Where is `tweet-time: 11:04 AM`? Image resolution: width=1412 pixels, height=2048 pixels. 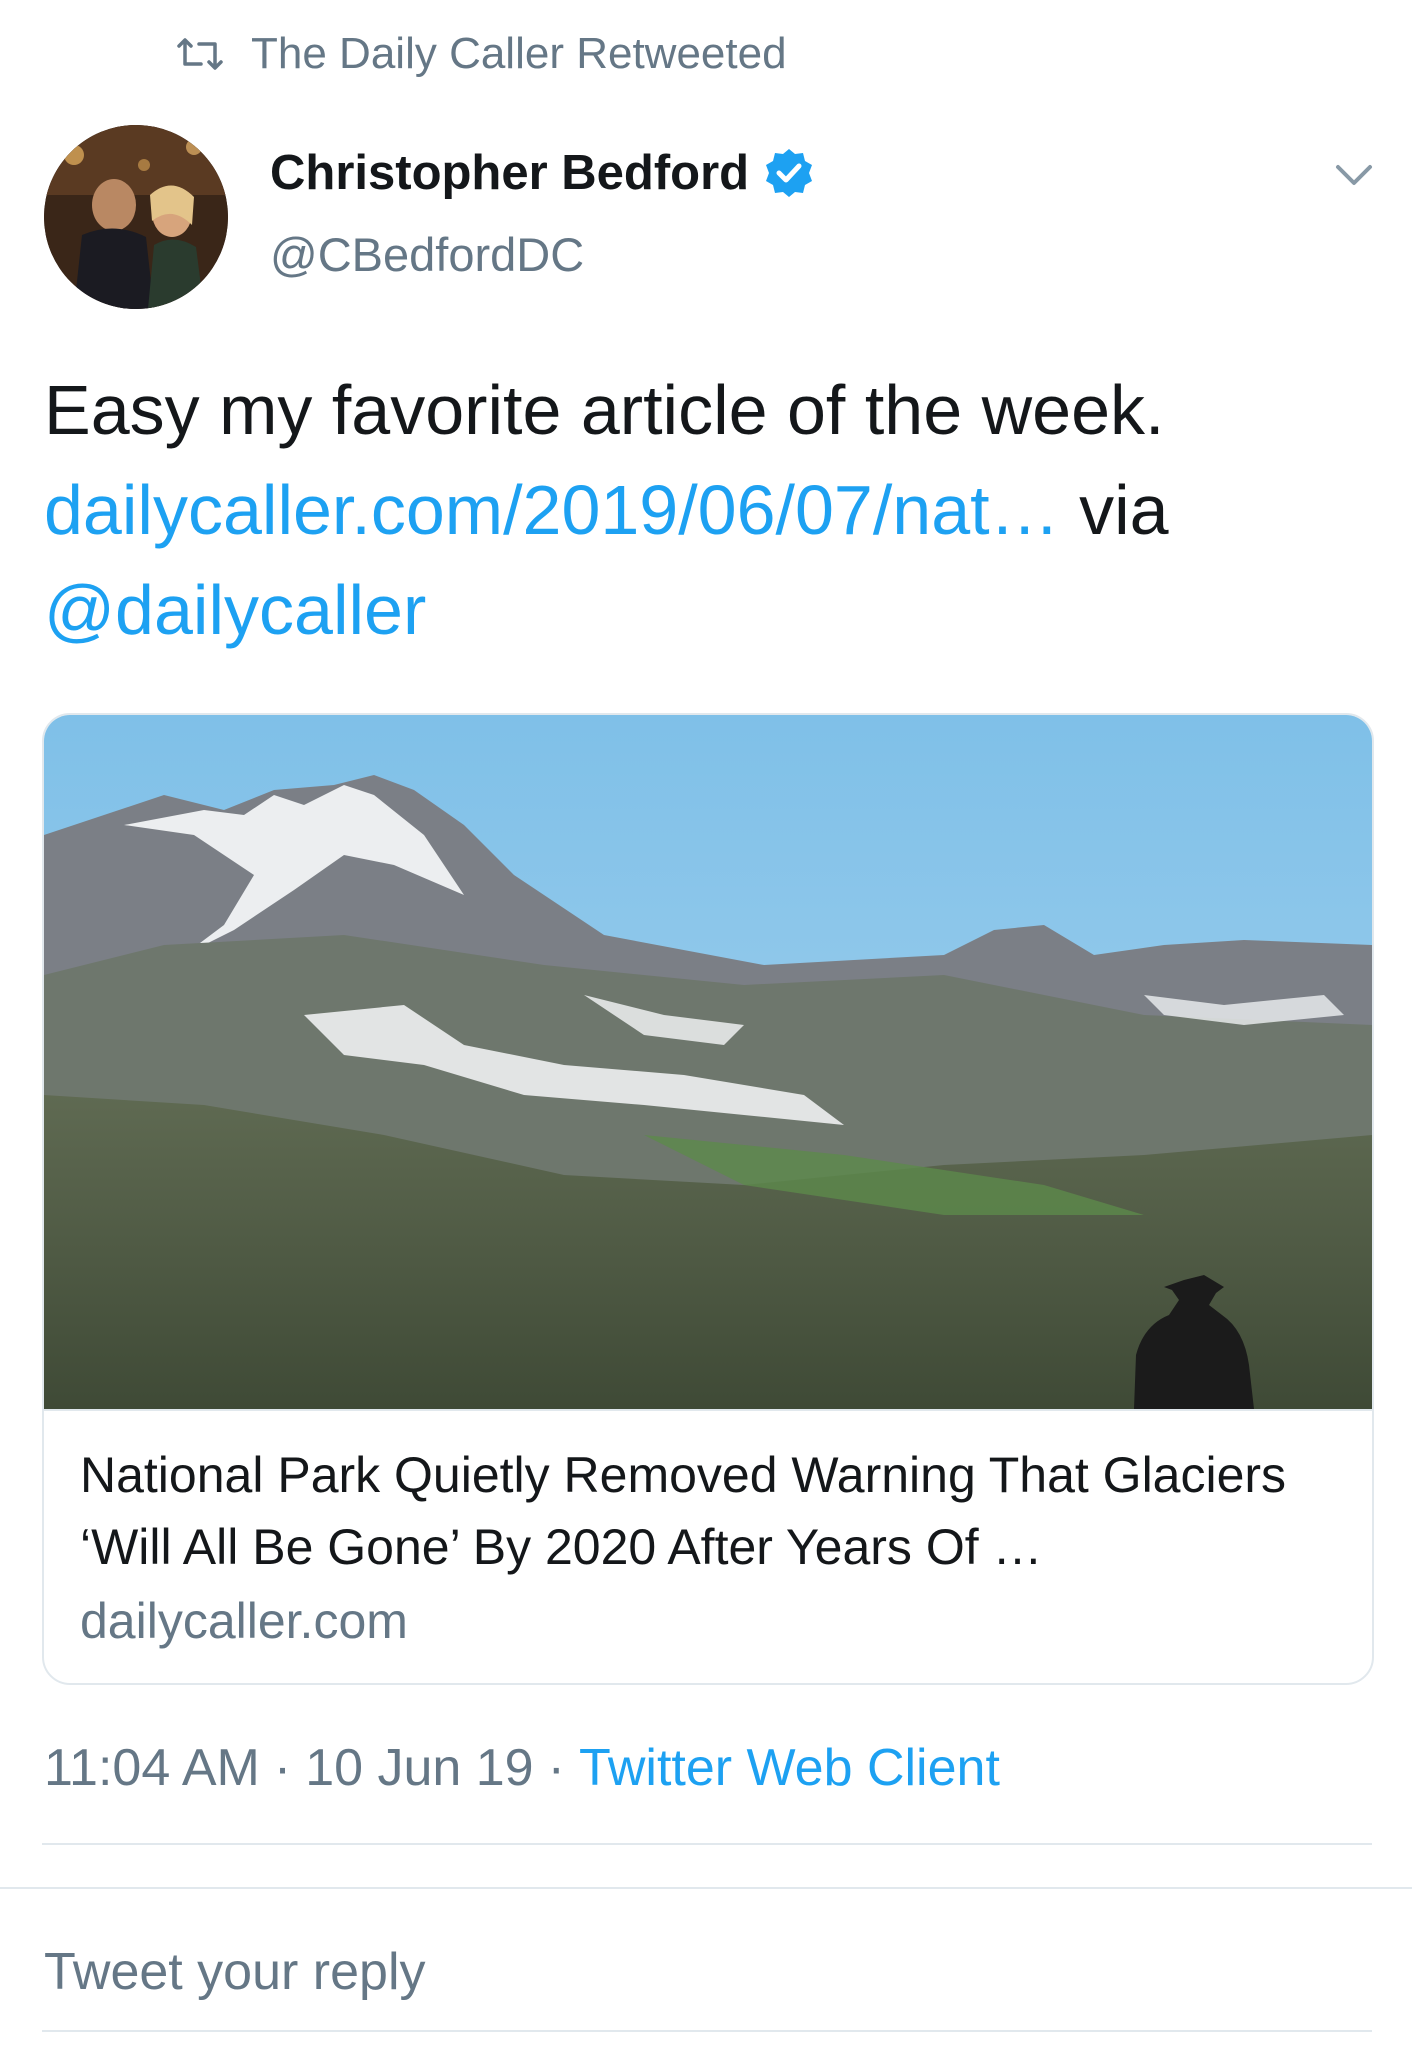 tweet-time: 11:04 AM is located at coordinates (152, 1768).